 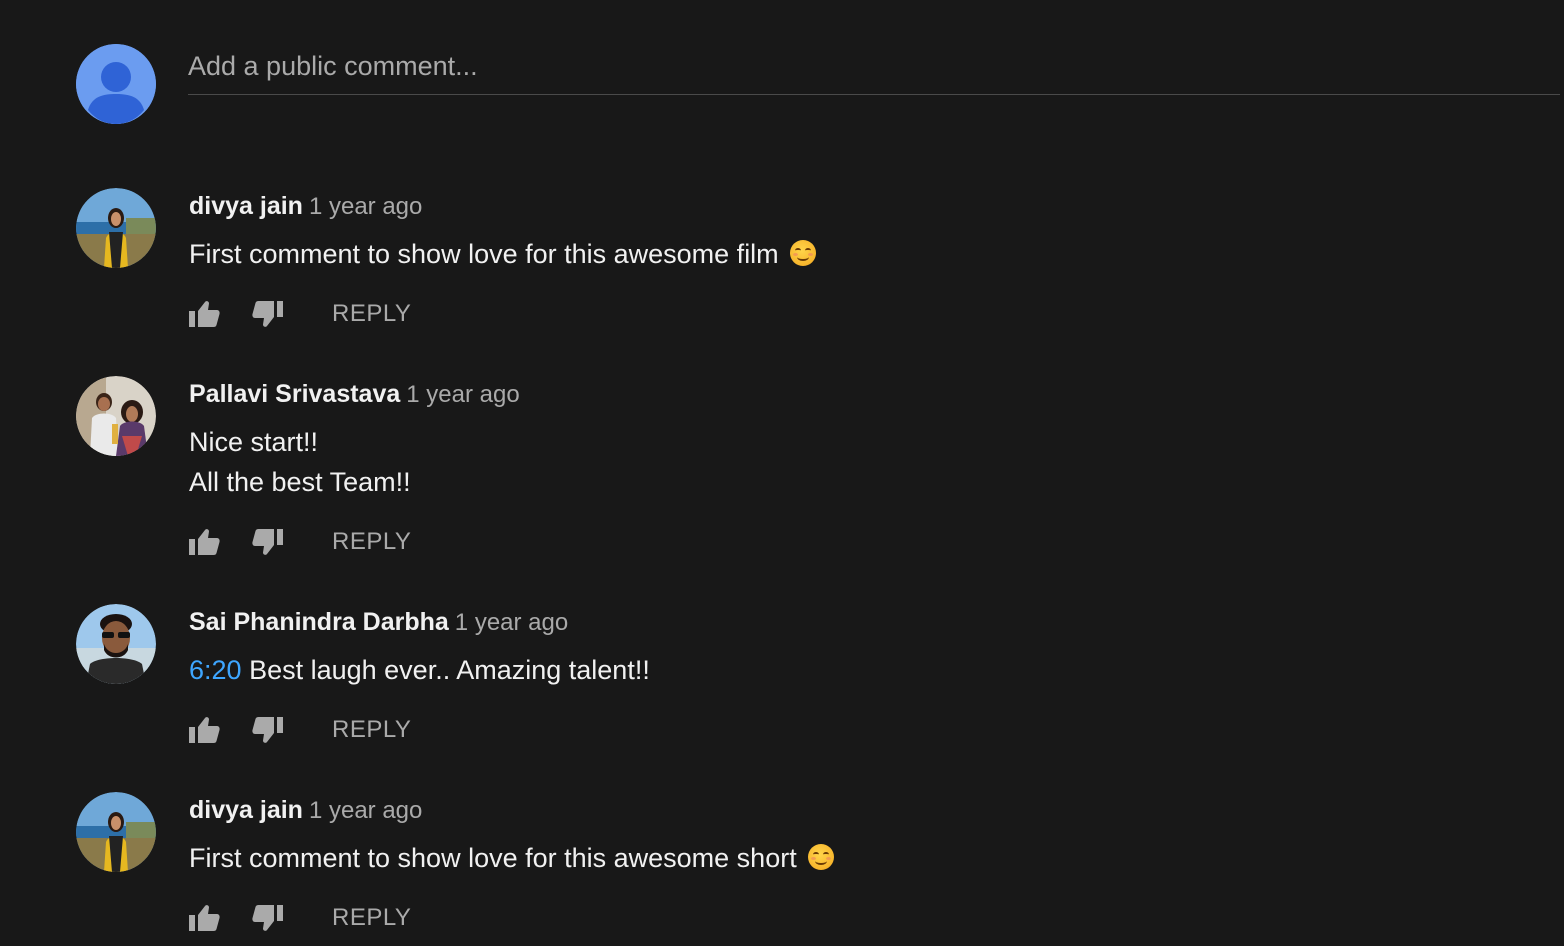 I want to click on timestamp-link: 6:20, so click(x=215, y=670).